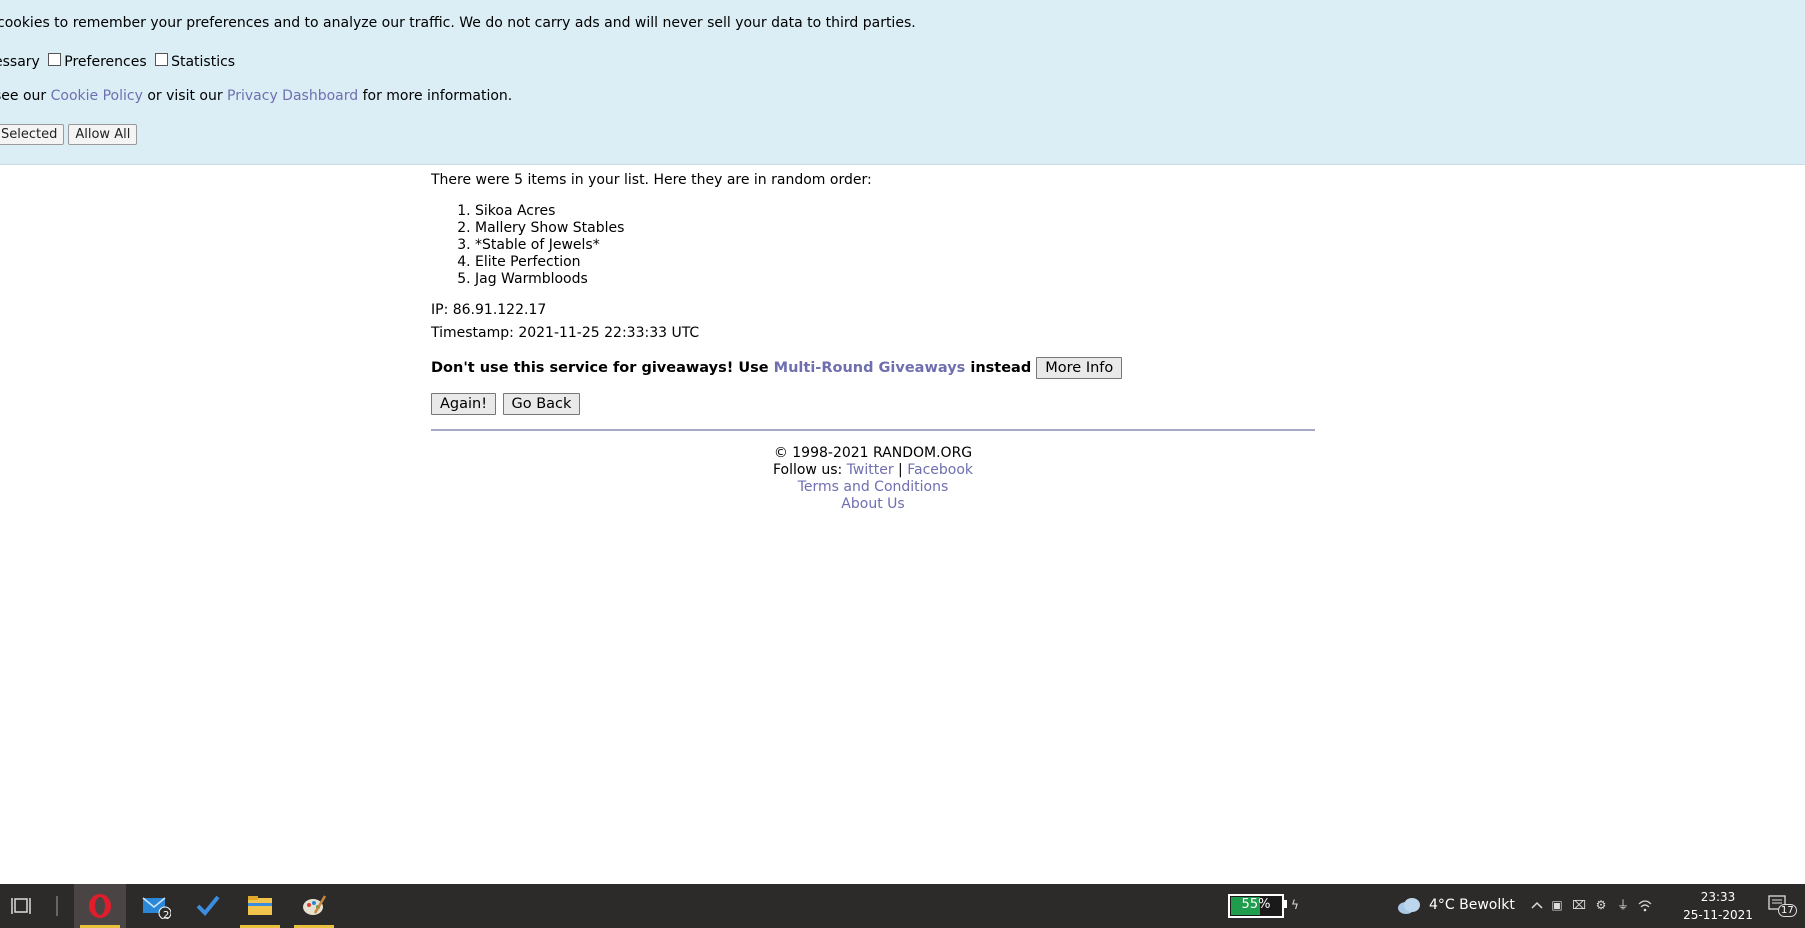  Describe the element at coordinates (1718, 897) in the screenshot. I see `time: 23:33` at that location.